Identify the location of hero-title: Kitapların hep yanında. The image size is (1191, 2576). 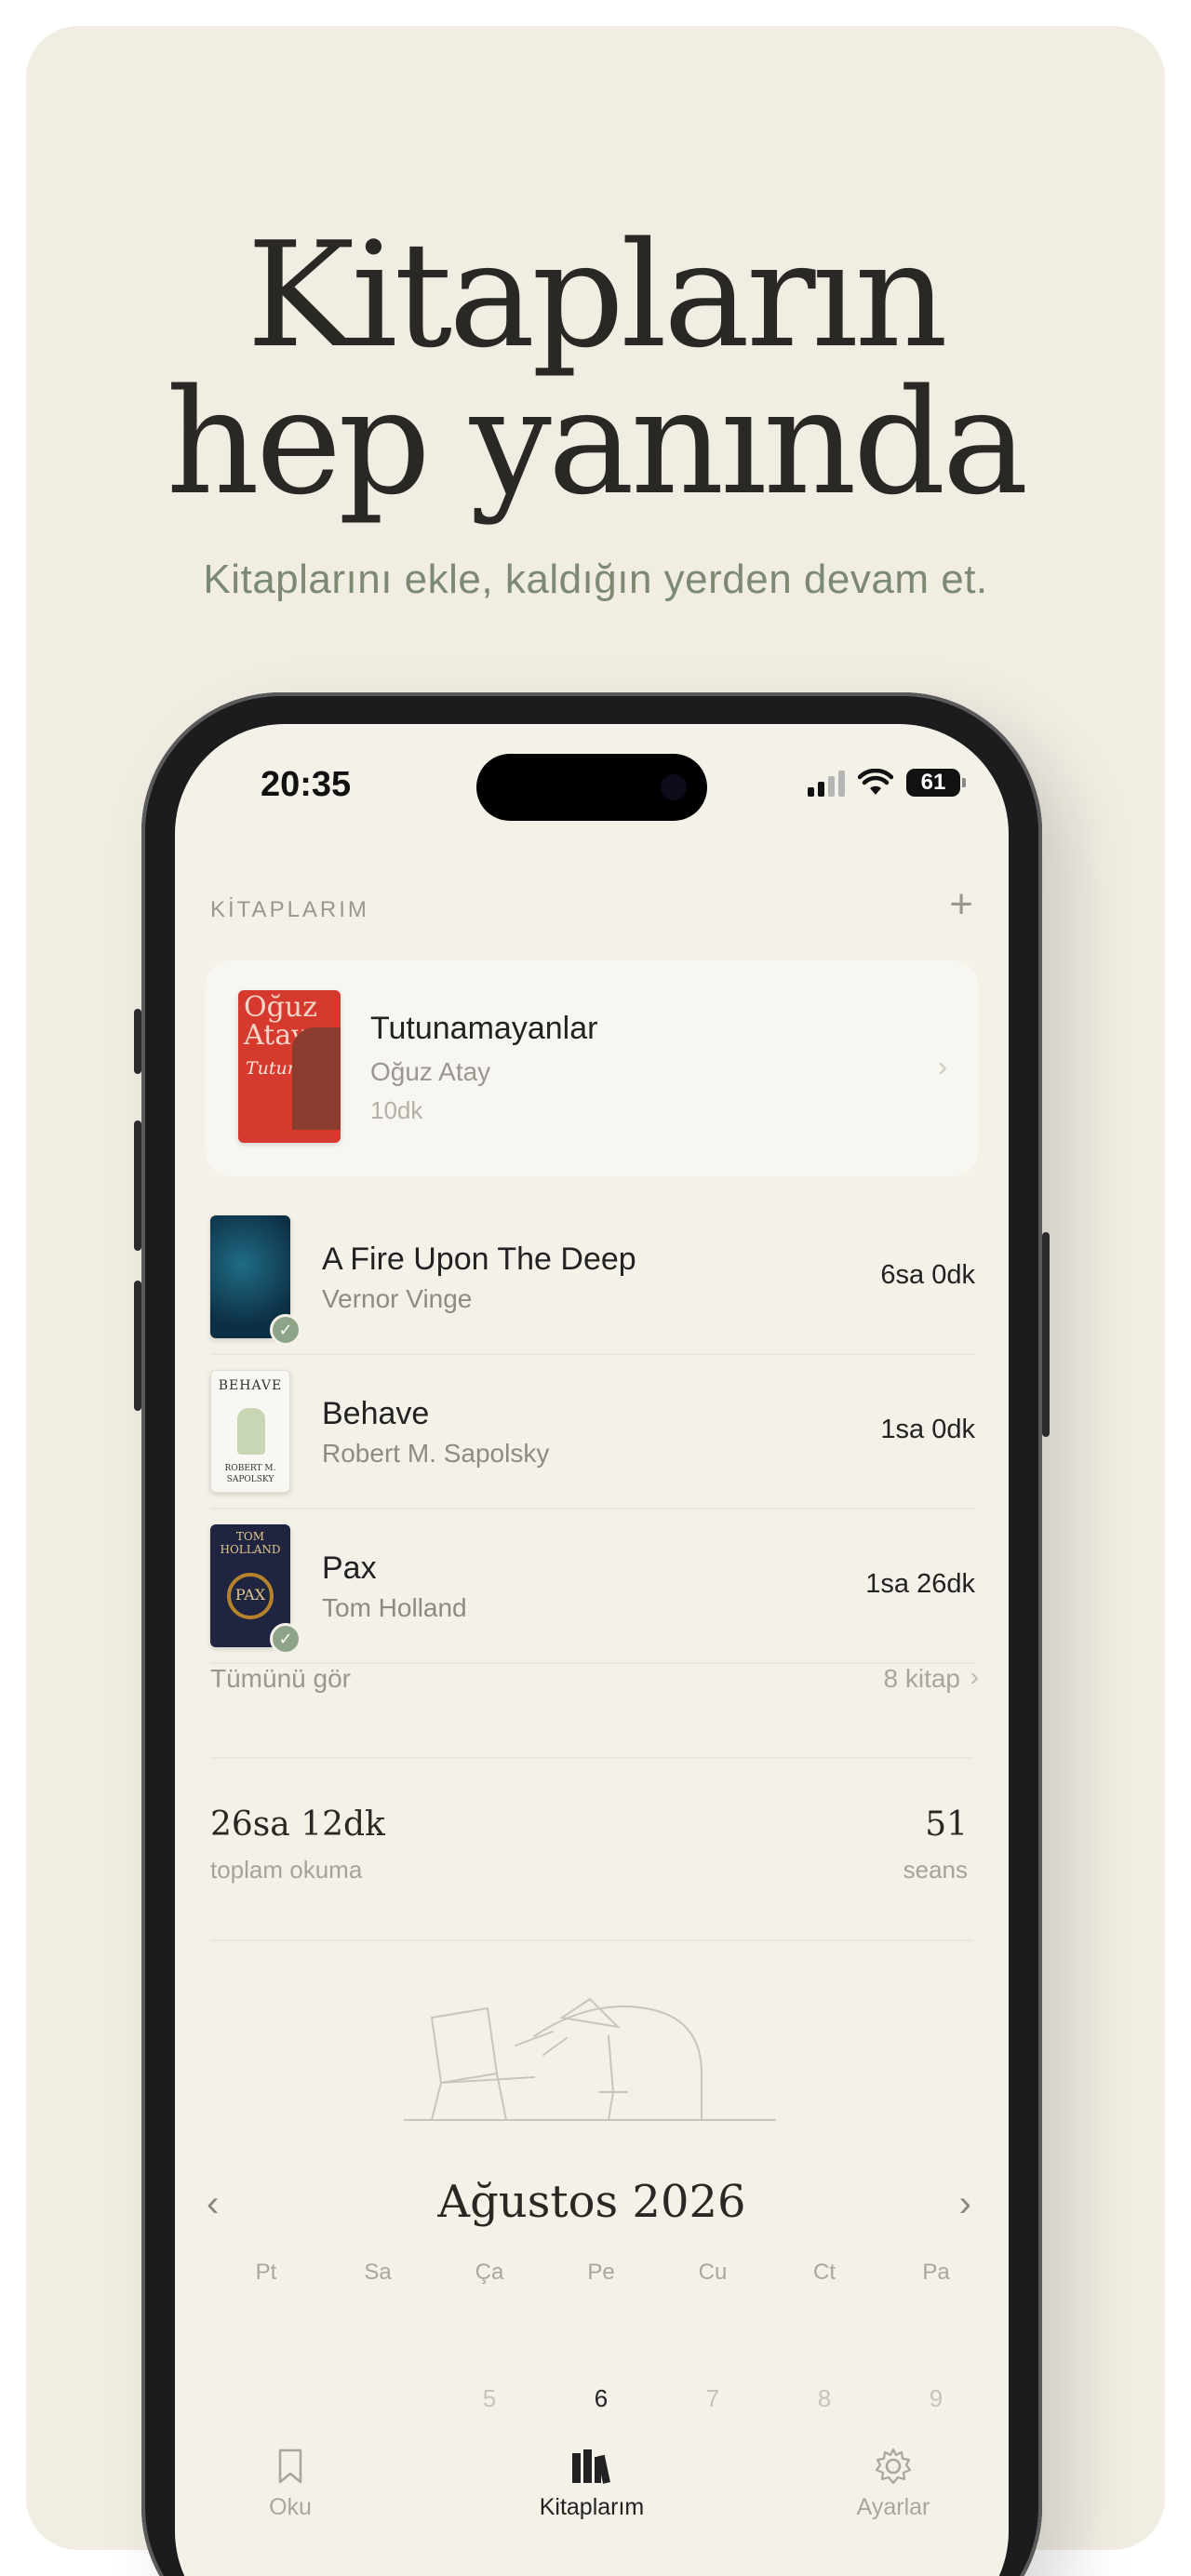
(595, 368).